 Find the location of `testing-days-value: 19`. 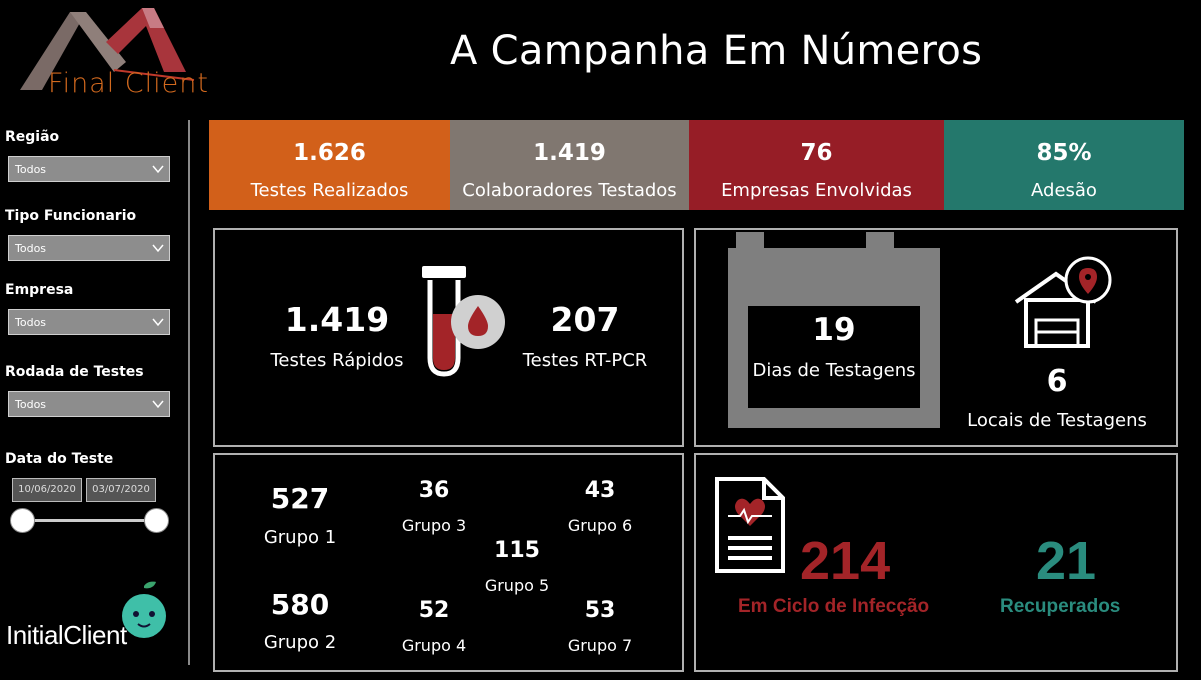

testing-days-value: 19 is located at coordinates (834, 330).